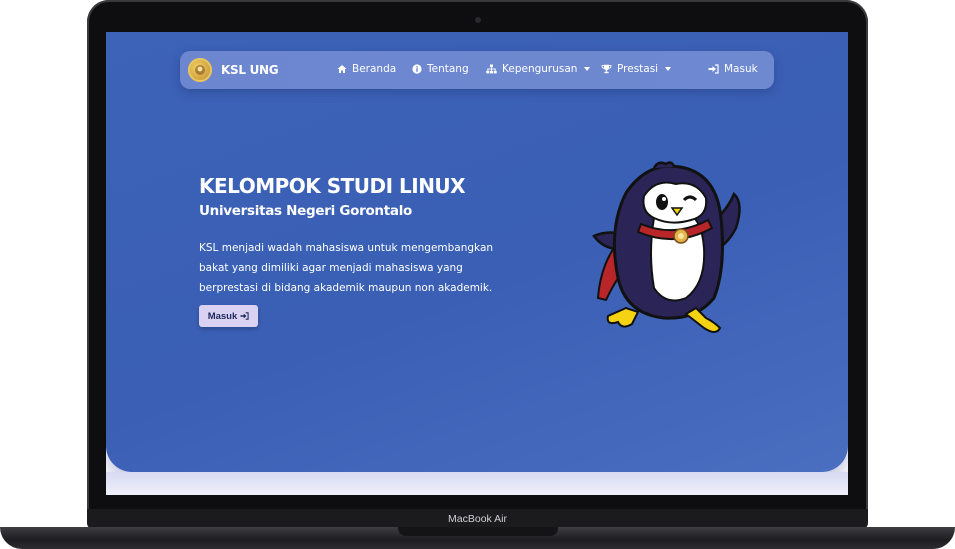 This screenshot has width=955, height=549. What do you see at coordinates (477, 483) in the screenshot?
I see `hero-bottom-shadow` at bounding box center [477, 483].